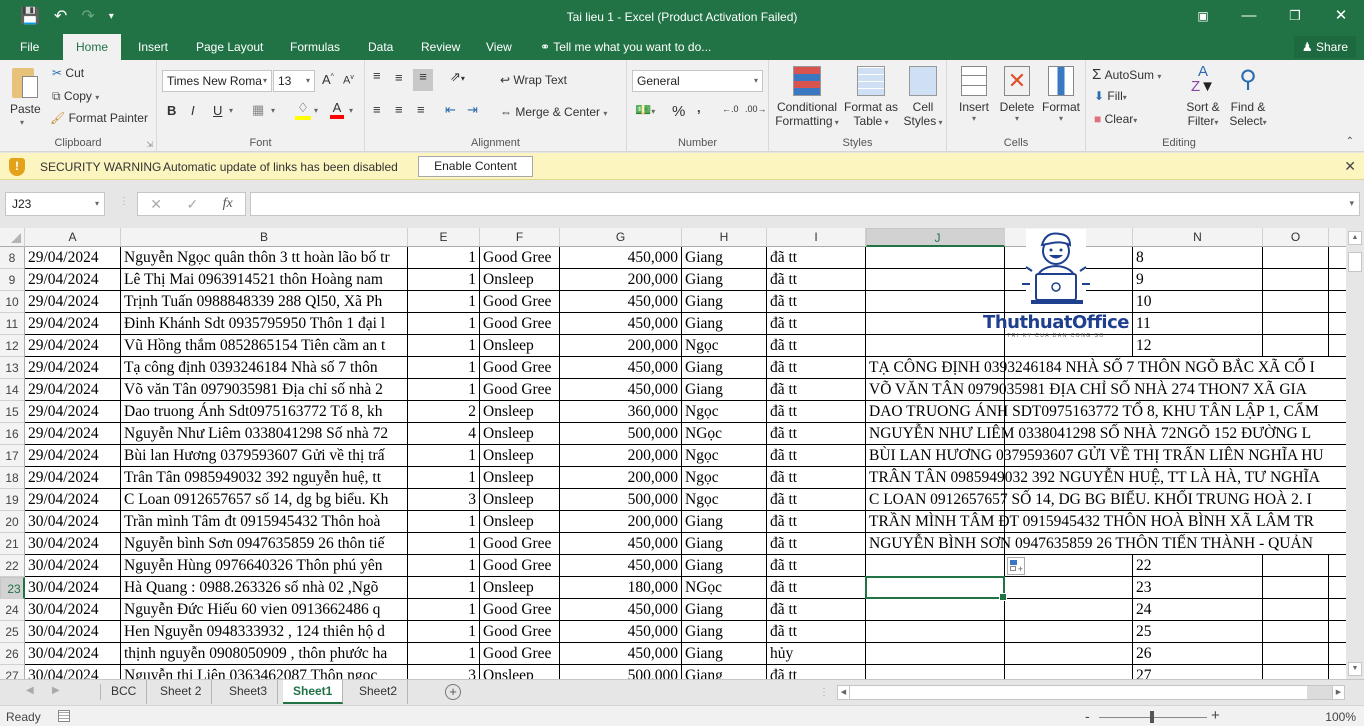  What do you see at coordinates (816, 412) in the screenshot?
I see `cell-i-15: đã tt` at bounding box center [816, 412].